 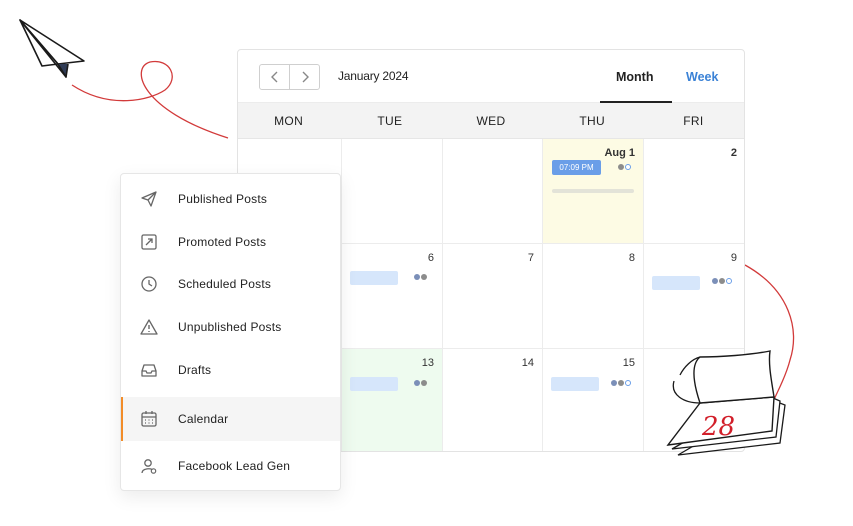 I want to click on menu-item-promoted-posts: Promoted Posts, so click(x=230, y=242).